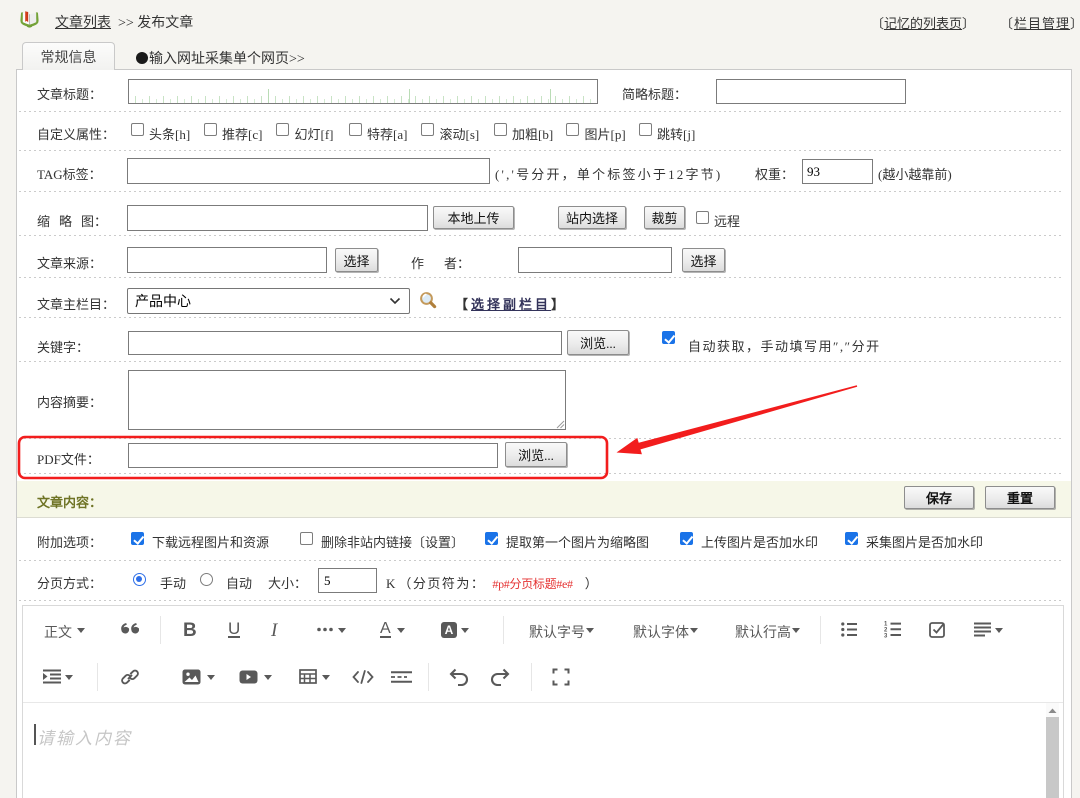 This screenshot has height=798, width=1080. Describe the element at coordinates (886, 636) in the screenshot. I see `svg-text: 3` at that location.